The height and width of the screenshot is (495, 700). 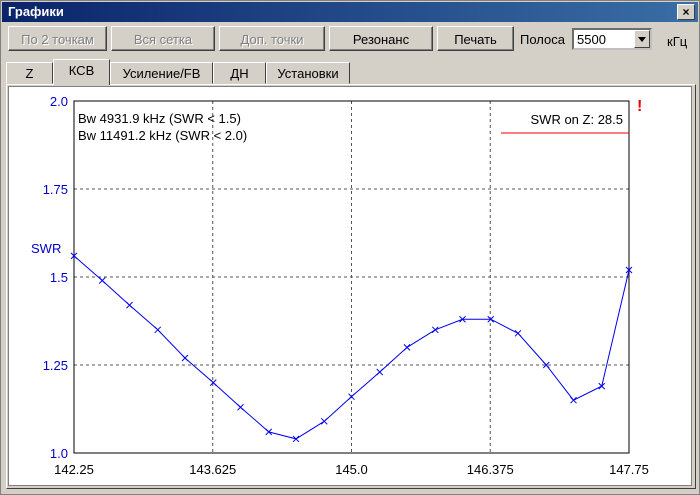 I want to click on swr-on-z-text: SWR on Z: 28.5, so click(x=577, y=119).